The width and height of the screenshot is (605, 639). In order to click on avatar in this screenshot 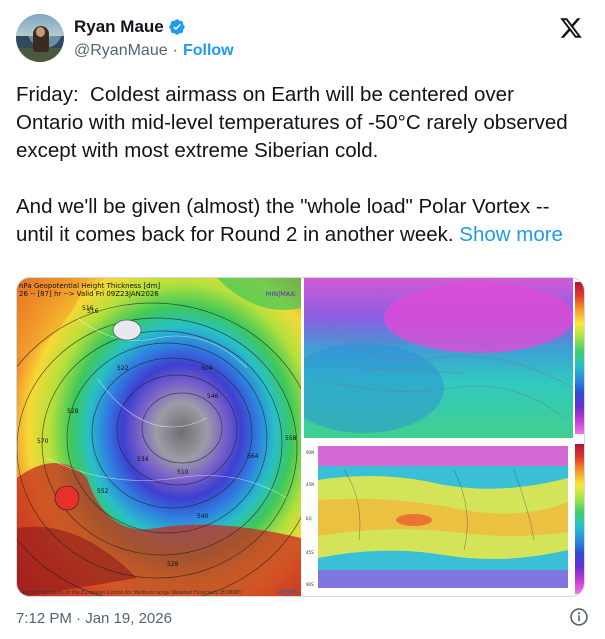, I will do `click(40, 38)`.